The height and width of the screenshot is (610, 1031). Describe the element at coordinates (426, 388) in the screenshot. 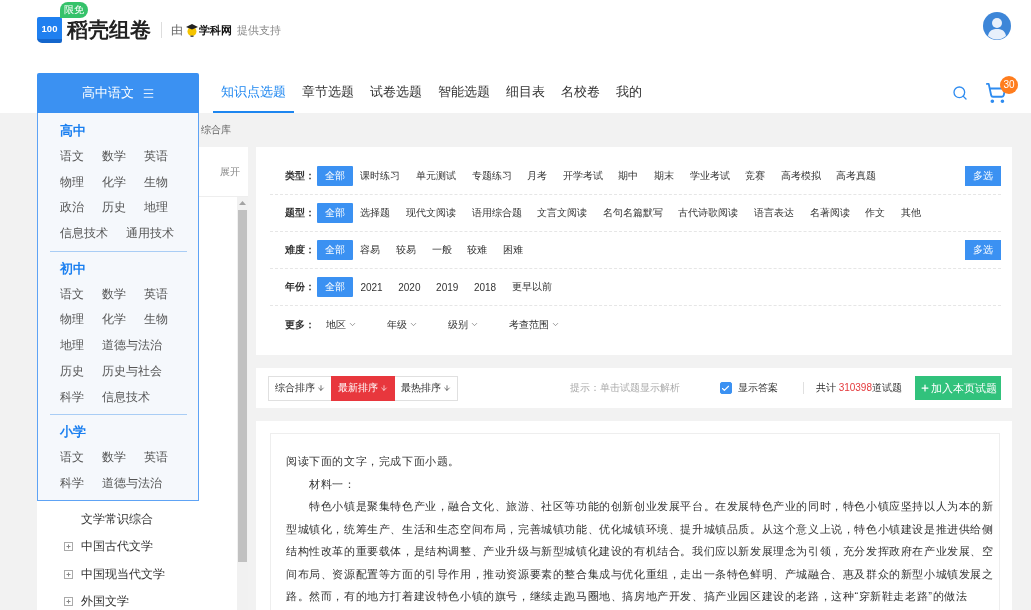

I see `sort-button: 最热排序` at that location.